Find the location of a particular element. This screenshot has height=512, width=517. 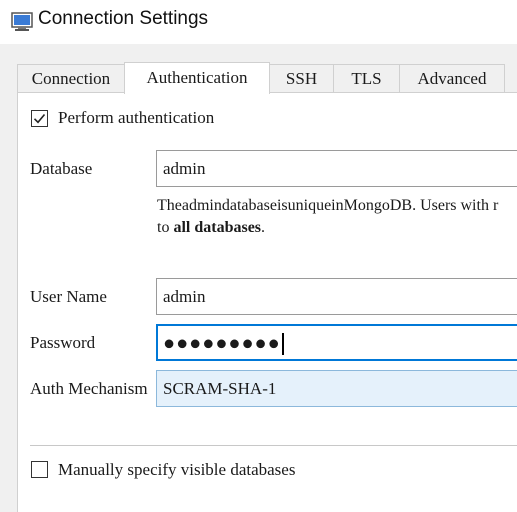

window-title: Connection Settings is located at coordinates (123, 18).